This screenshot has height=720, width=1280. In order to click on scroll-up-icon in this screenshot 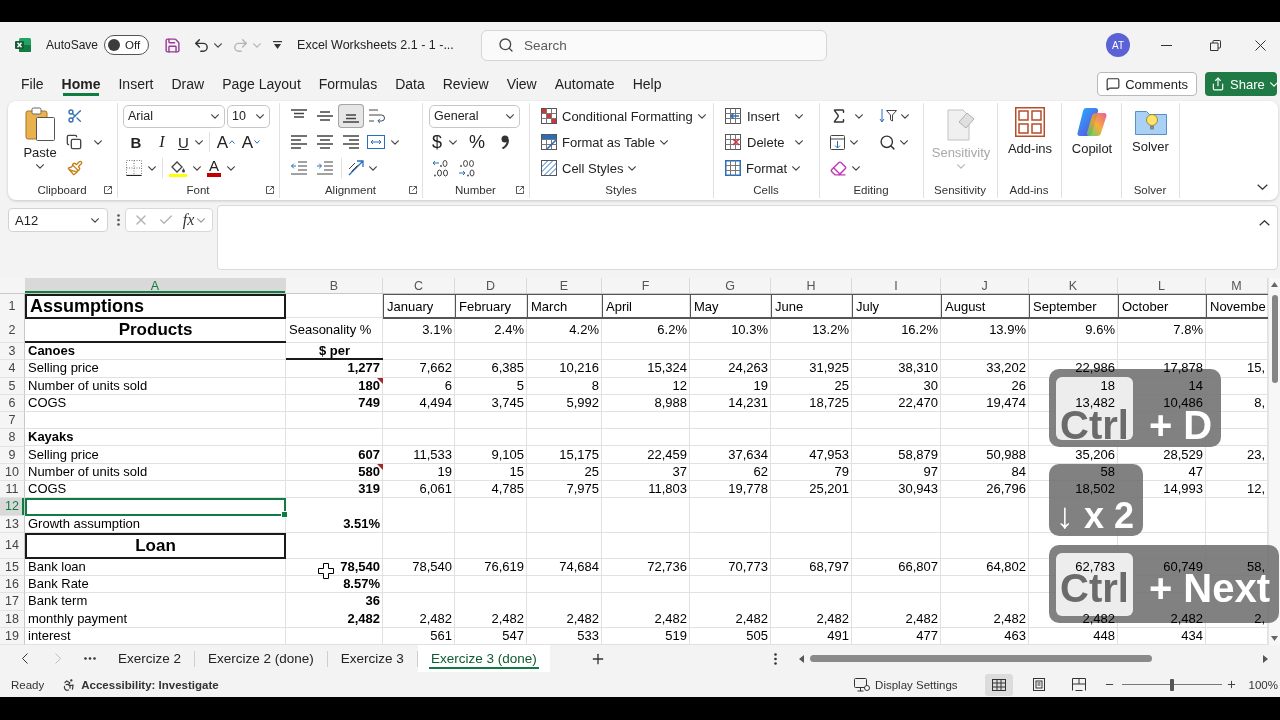, I will do `click(1274, 284)`.